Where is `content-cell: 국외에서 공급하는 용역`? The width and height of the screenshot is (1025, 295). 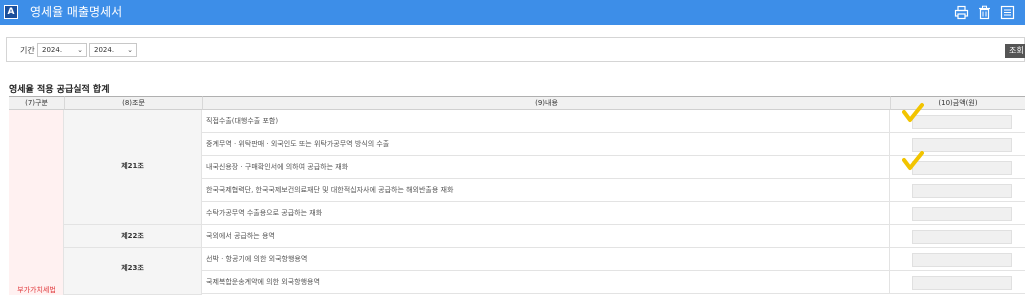 content-cell: 국외에서 공급하는 용역 is located at coordinates (546, 236).